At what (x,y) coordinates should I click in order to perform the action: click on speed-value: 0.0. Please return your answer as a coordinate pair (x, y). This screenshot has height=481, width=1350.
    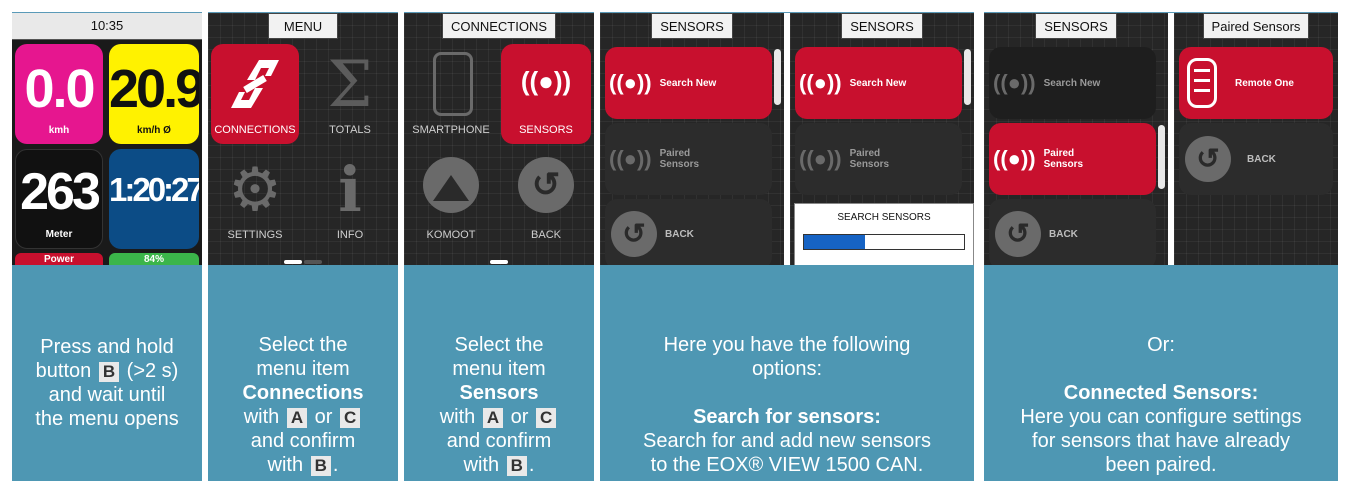
    Looking at the image, I should click on (59, 89).